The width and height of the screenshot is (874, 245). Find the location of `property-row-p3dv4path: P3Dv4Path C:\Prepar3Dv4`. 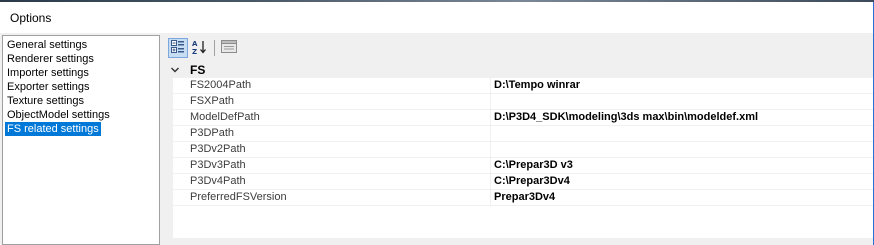

property-row-p3dv4path: P3Dv4Path C:\Prepar3Dv4 is located at coordinates (523, 182).